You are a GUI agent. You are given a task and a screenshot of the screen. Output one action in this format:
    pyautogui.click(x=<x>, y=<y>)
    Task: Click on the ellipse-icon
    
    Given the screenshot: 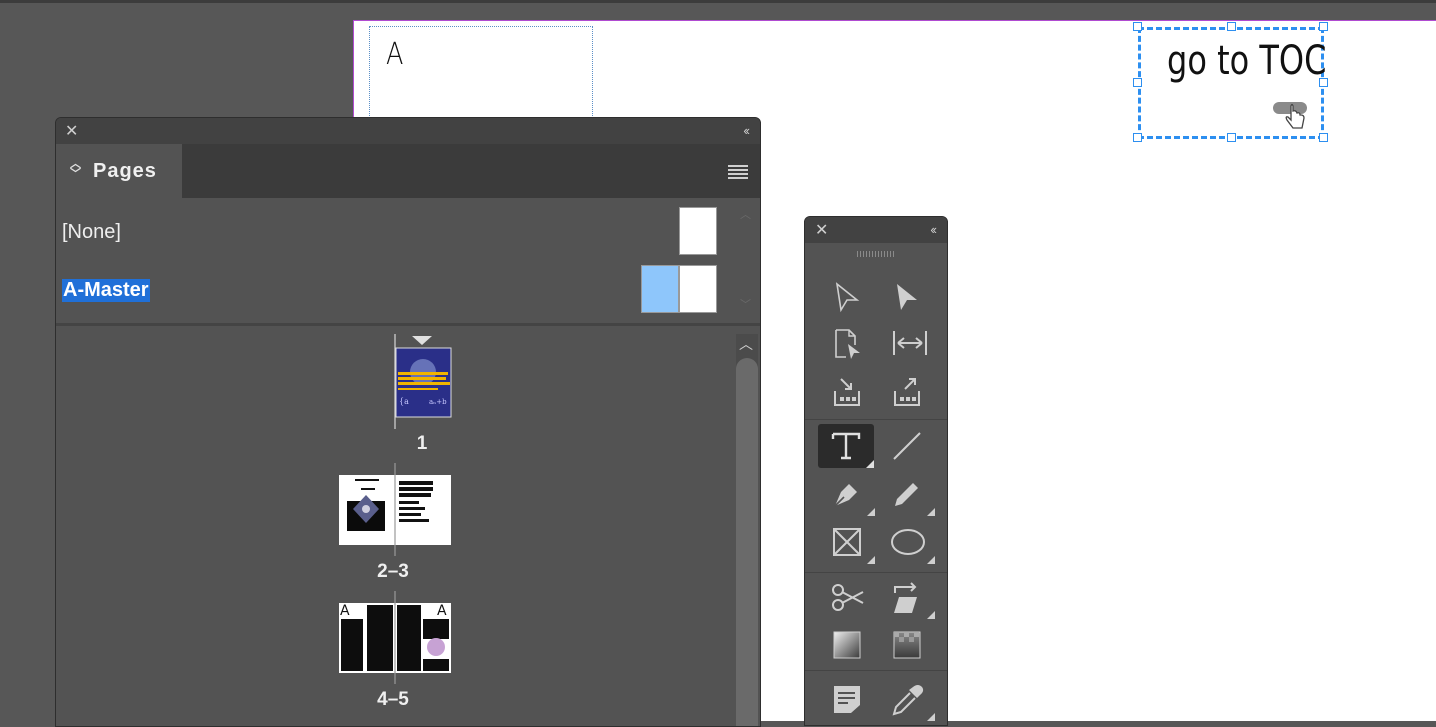 What is the action you would take?
    pyautogui.click(x=908, y=542)
    